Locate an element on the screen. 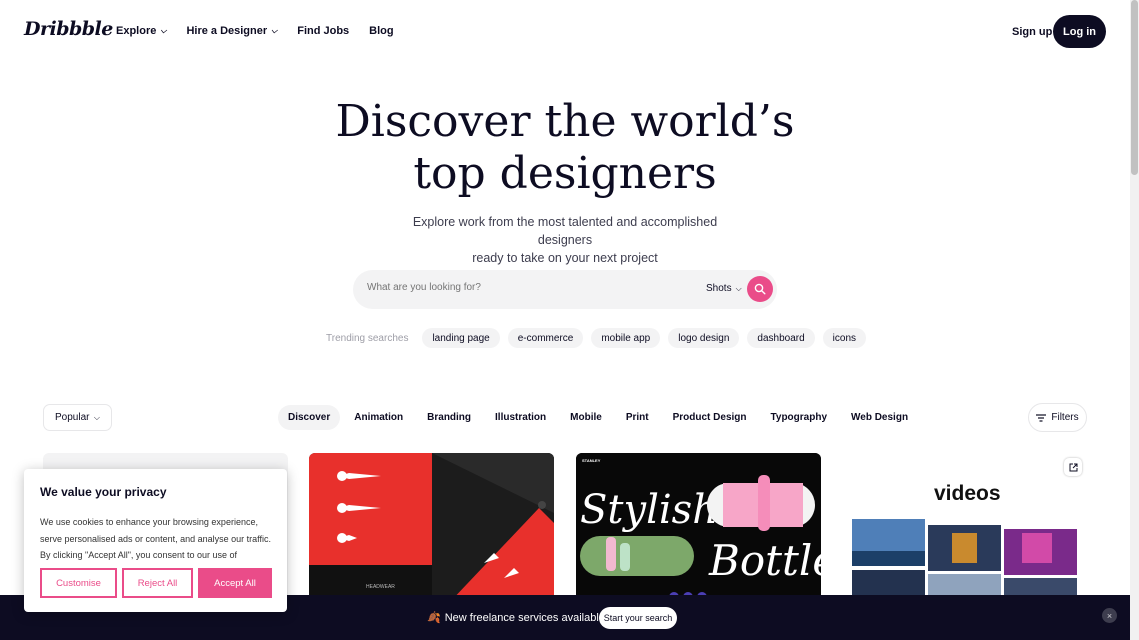 The height and width of the screenshot is (640, 1139). filter-icon is located at coordinates (1041, 417).